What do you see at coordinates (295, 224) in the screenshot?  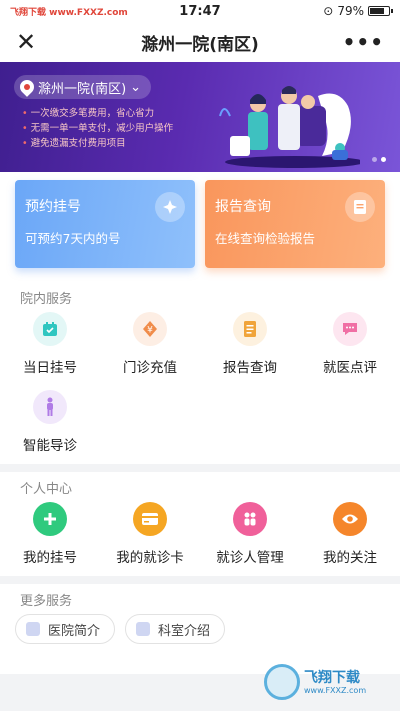 I see `report-card: 报告查询 在线查询检验报告` at bounding box center [295, 224].